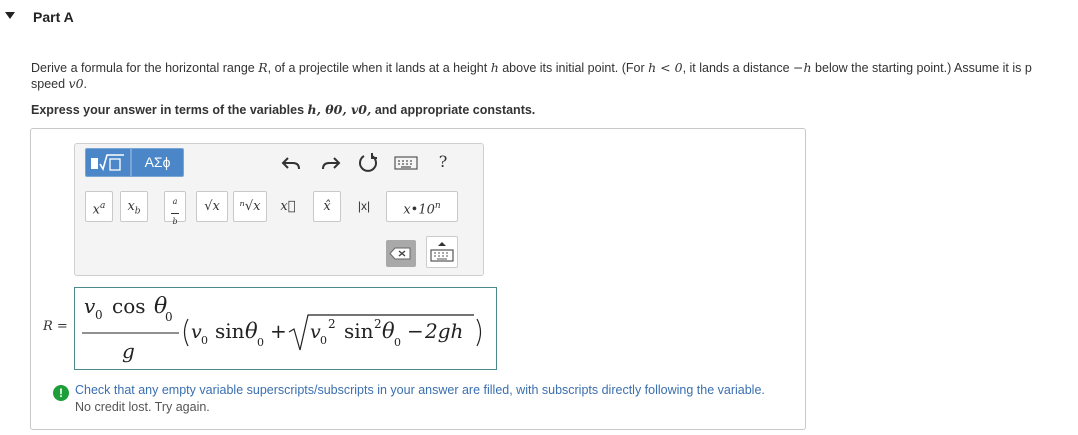 The height and width of the screenshot is (435, 1078). I want to click on help-button: ?, so click(443, 163).